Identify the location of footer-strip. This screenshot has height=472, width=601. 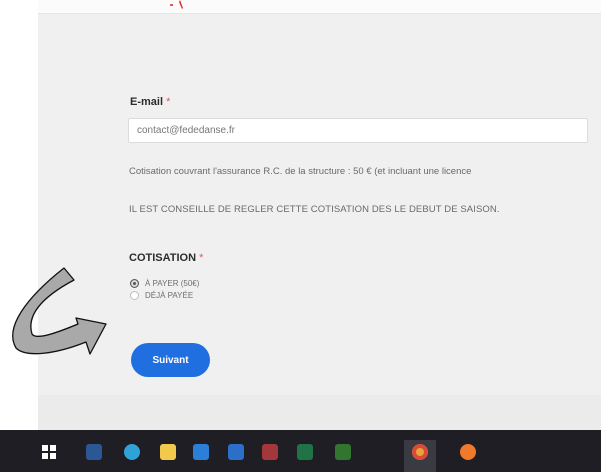
(319, 412).